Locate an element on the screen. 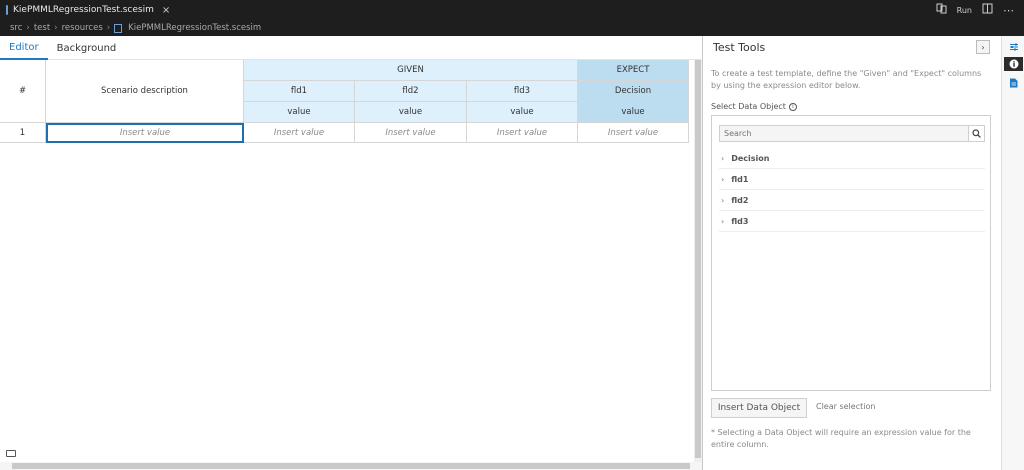 Image resolution: width=1024 pixels, height=470 pixels. breadcrumb-src: src is located at coordinates (16, 28).